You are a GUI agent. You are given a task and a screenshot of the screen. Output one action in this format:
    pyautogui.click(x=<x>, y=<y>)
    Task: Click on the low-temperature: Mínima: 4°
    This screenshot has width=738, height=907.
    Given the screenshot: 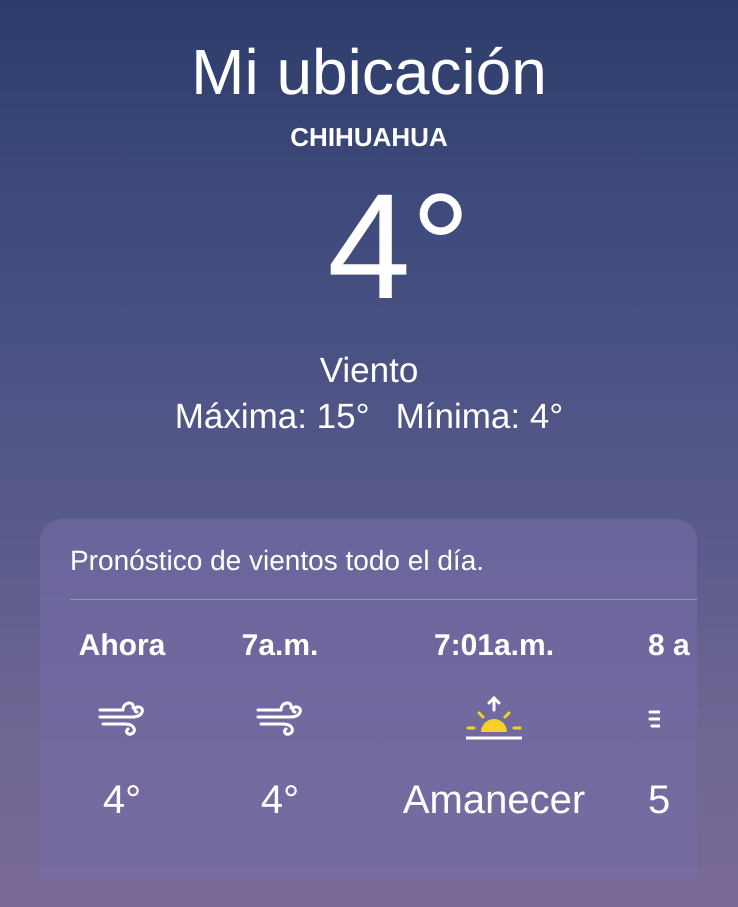 What is the action you would take?
    pyautogui.click(x=480, y=417)
    